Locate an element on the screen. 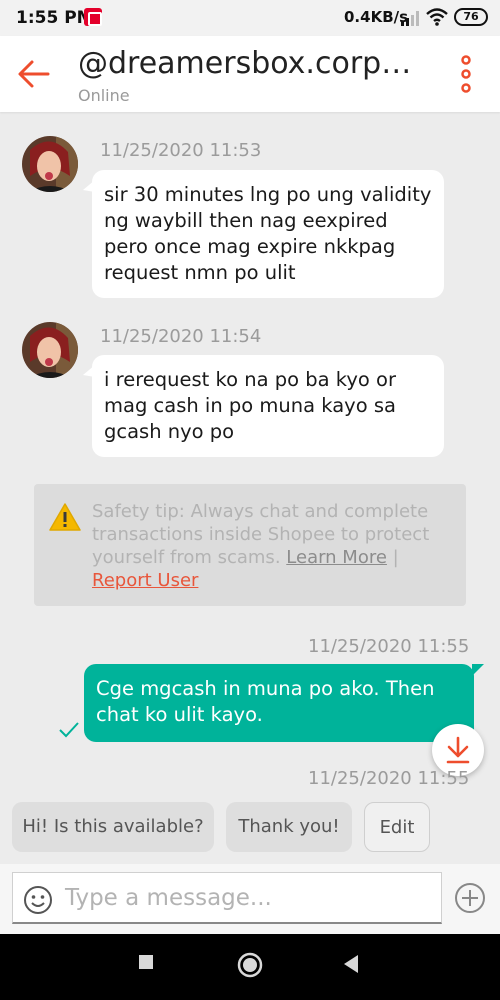 The image size is (500, 1000). more-vertical-icon is located at coordinates (466, 74).